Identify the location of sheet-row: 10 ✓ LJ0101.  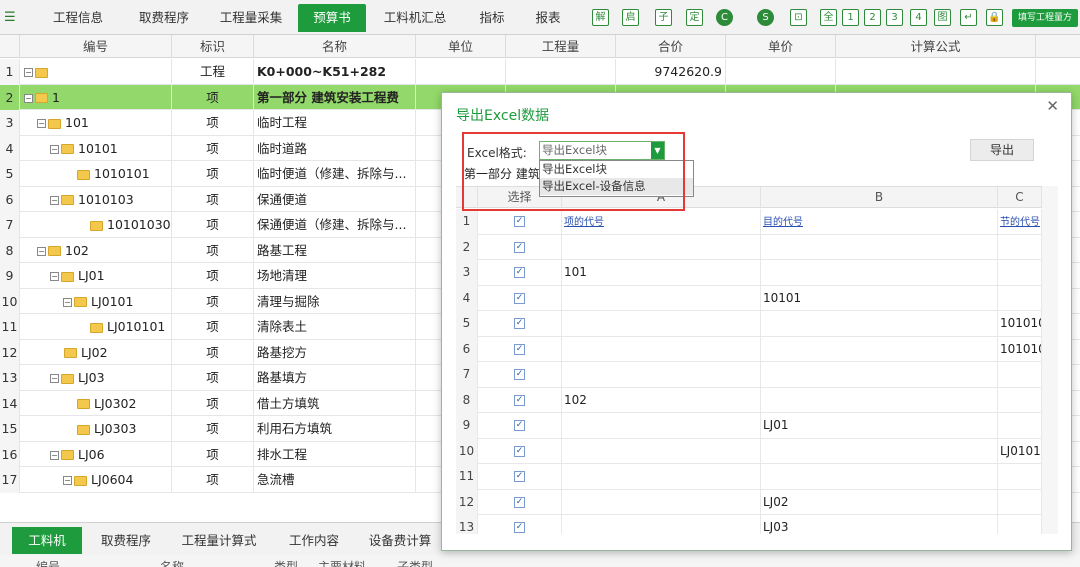
(749, 451).